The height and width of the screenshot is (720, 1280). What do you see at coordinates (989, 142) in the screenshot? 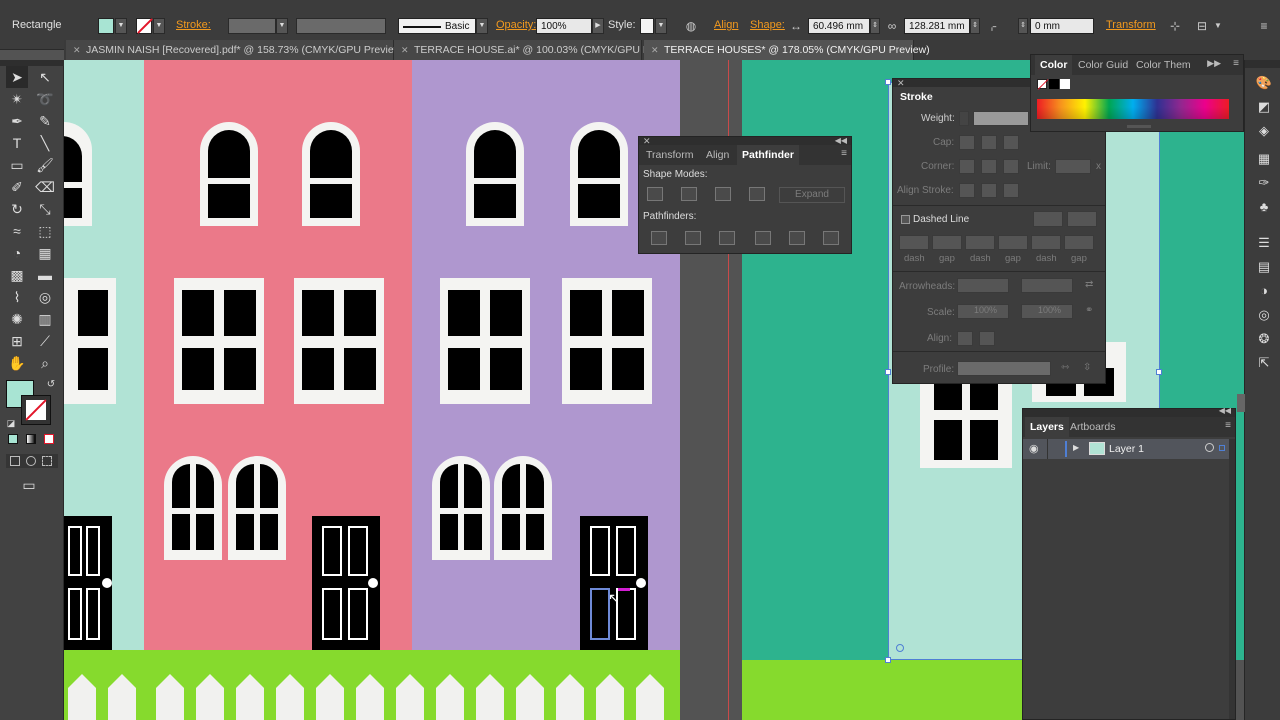
I see `round-cap-icon` at bounding box center [989, 142].